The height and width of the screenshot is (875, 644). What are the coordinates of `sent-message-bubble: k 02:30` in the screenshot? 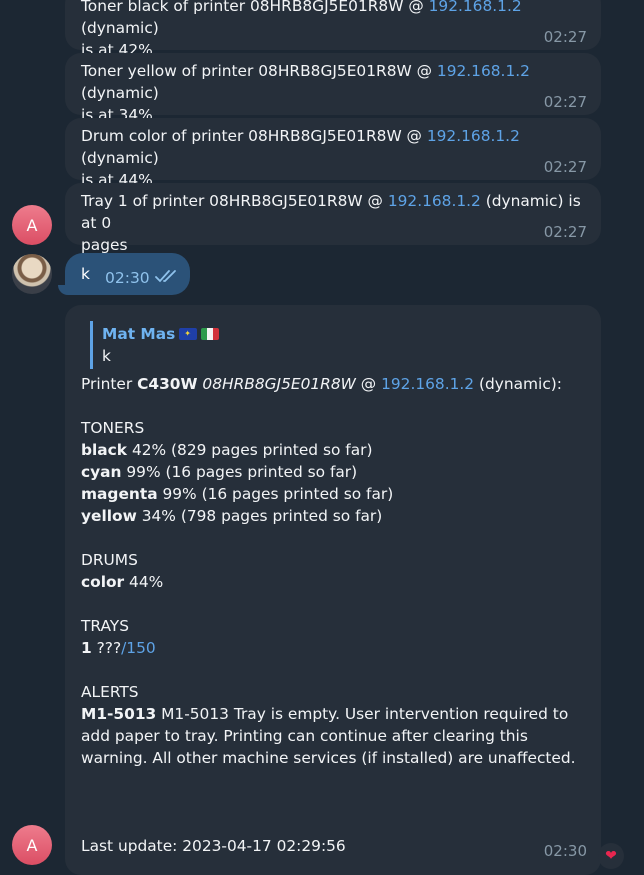 It's located at (127, 274).